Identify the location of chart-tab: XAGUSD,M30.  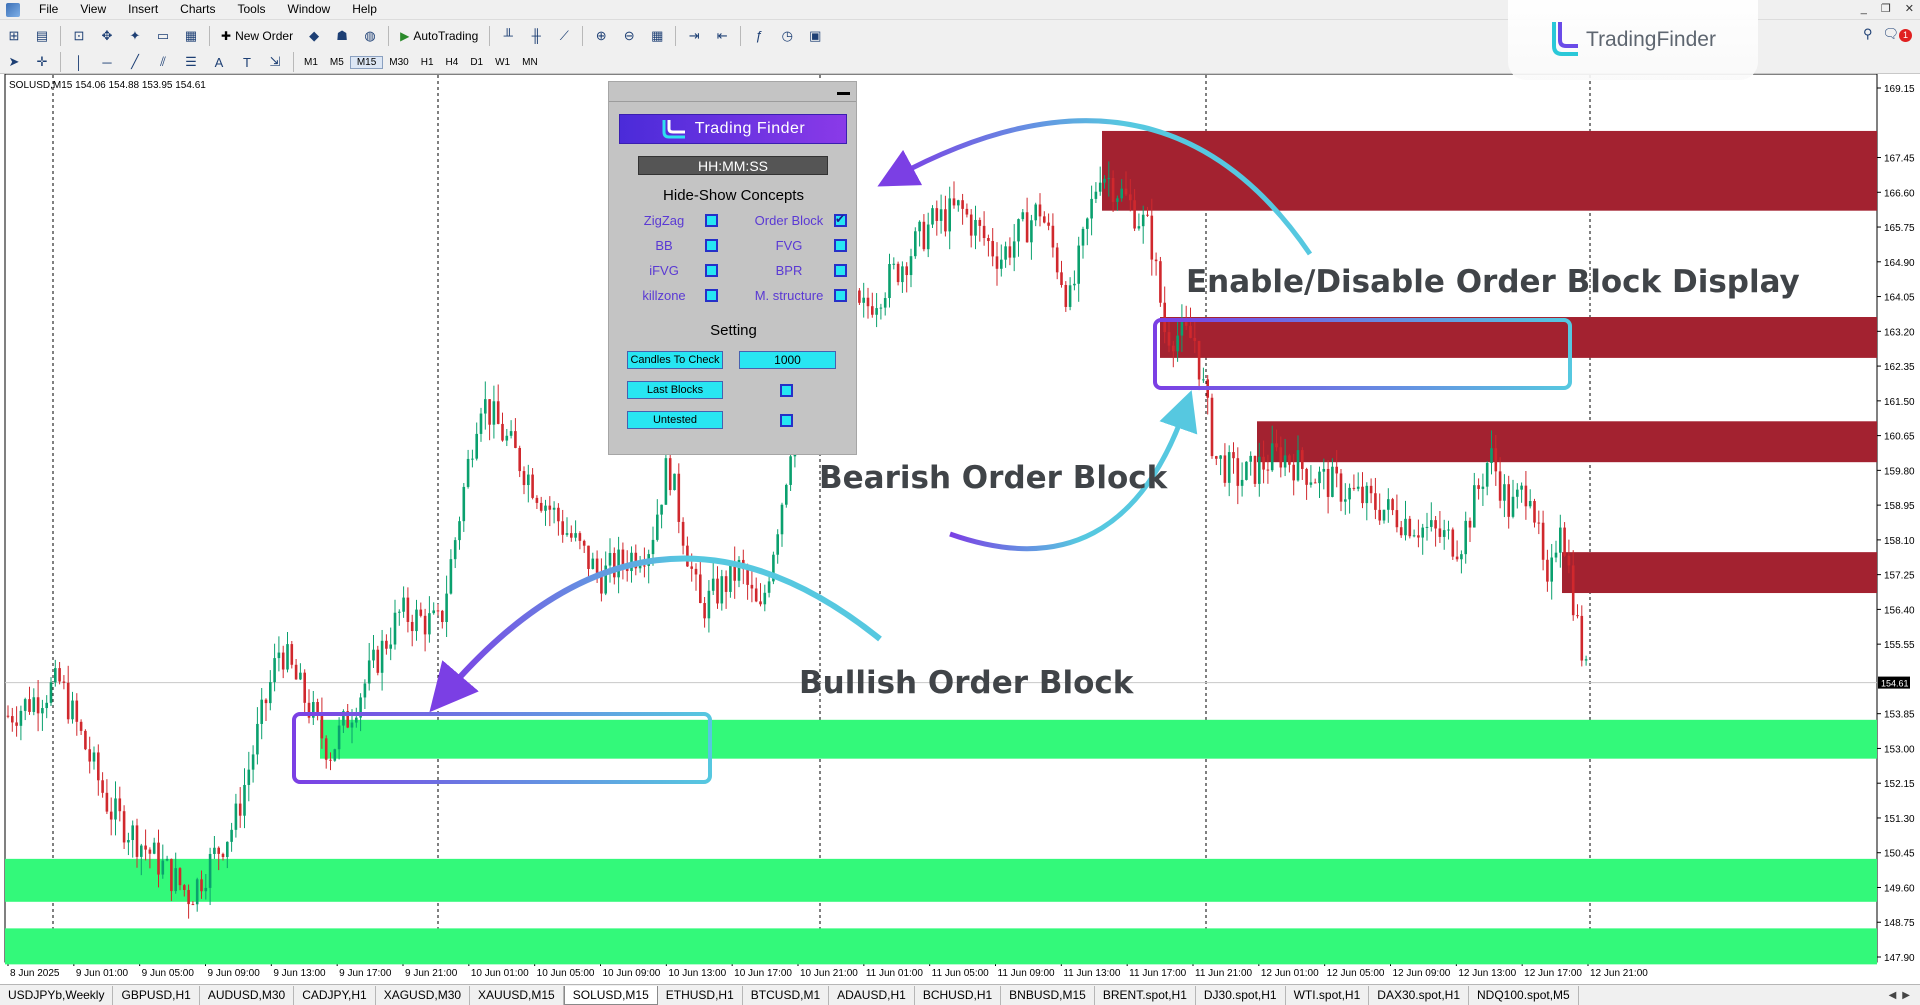
(423, 995).